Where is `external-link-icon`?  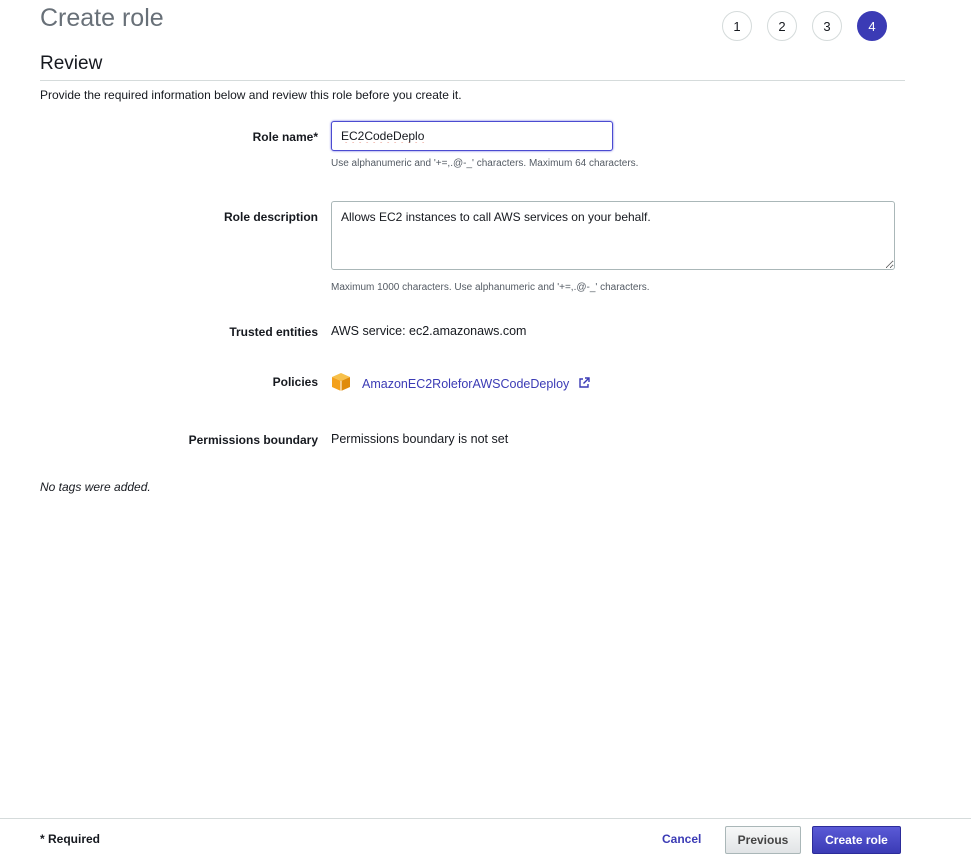 external-link-icon is located at coordinates (584, 382).